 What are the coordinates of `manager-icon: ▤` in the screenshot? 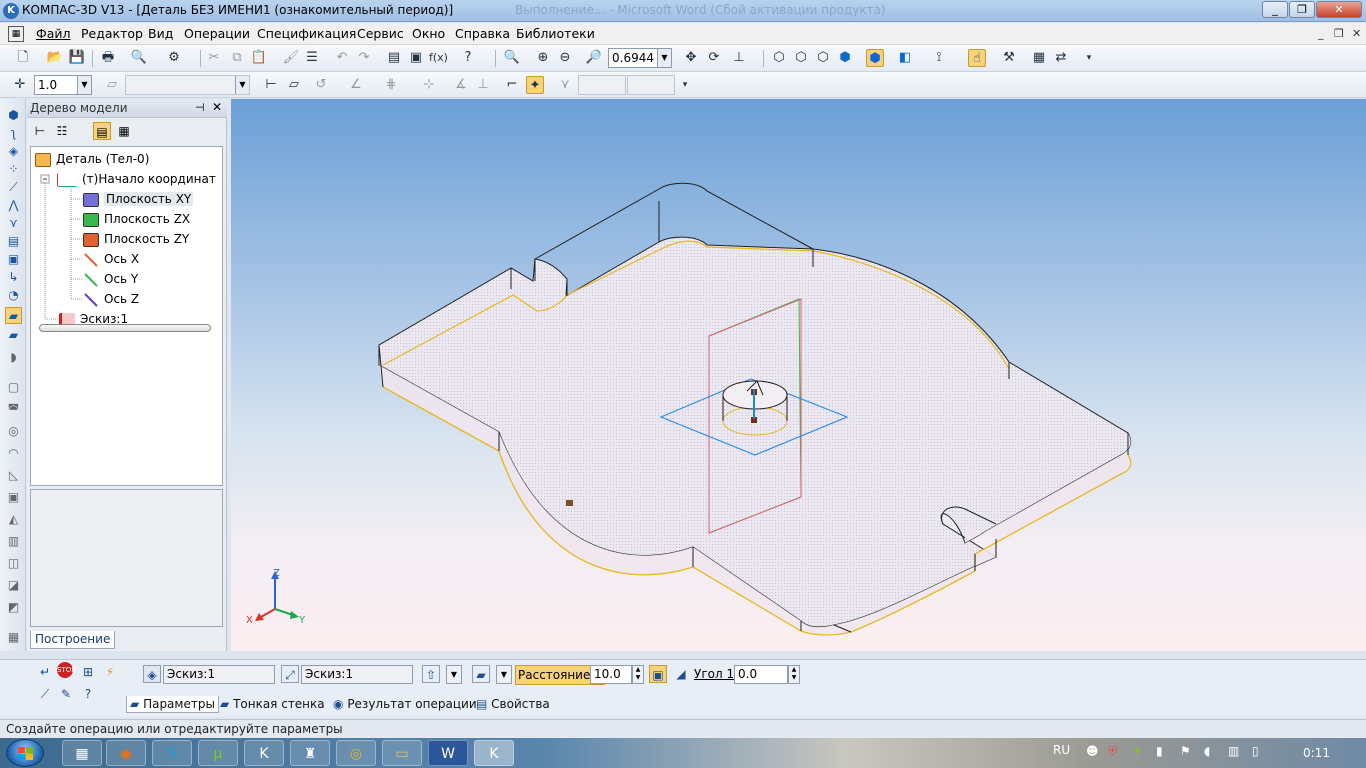 It's located at (394, 58).